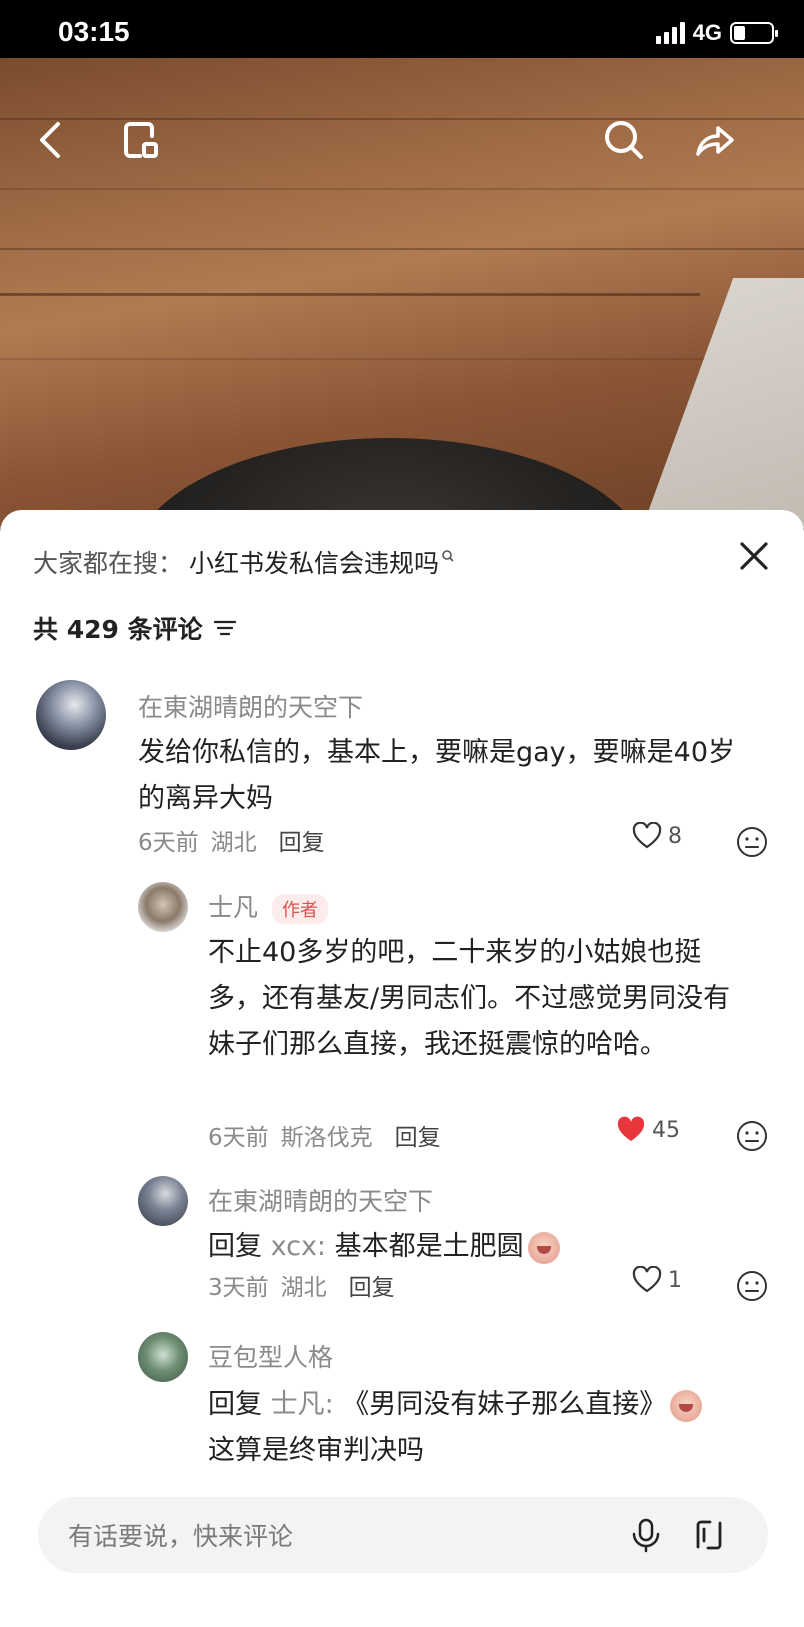 The image size is (804, 1627). Describe the element at coordinates (402, 145) in the screenshot. I see `top-controls` at that location.